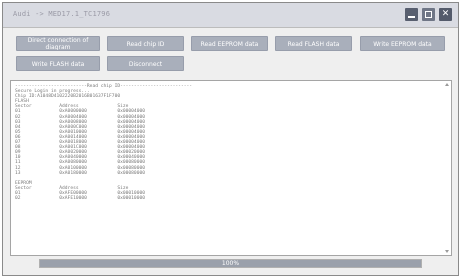 This screenshot has height=278, width=461. What do you see at coordinates (402, 43) in the screenshot?
I see `write-eeprom-button: Write EEPROM data` at bounding box center [402, 43].